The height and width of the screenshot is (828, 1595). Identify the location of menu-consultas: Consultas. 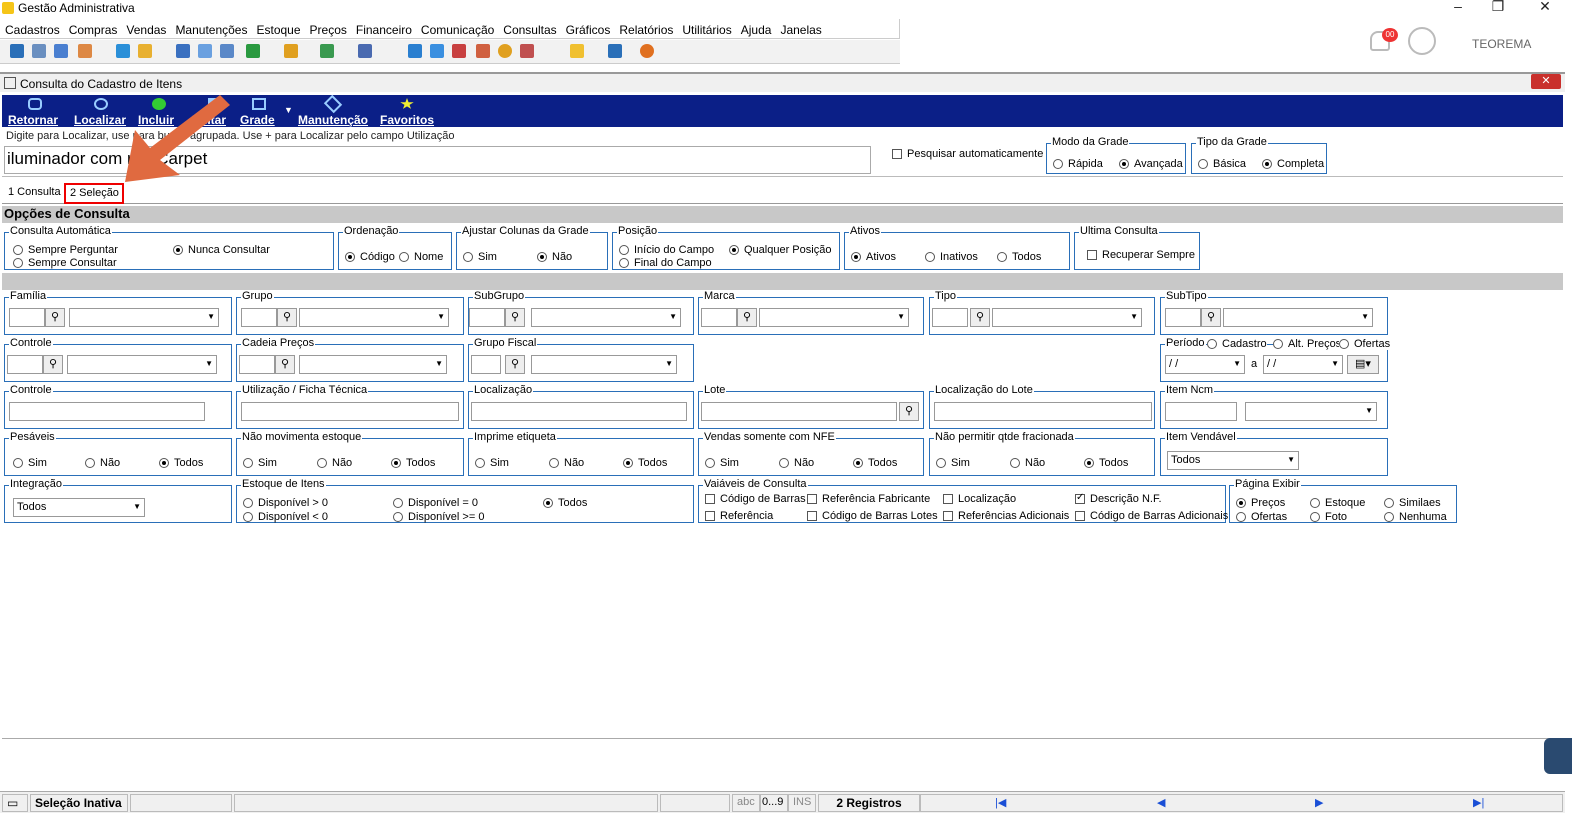
(529, 28).